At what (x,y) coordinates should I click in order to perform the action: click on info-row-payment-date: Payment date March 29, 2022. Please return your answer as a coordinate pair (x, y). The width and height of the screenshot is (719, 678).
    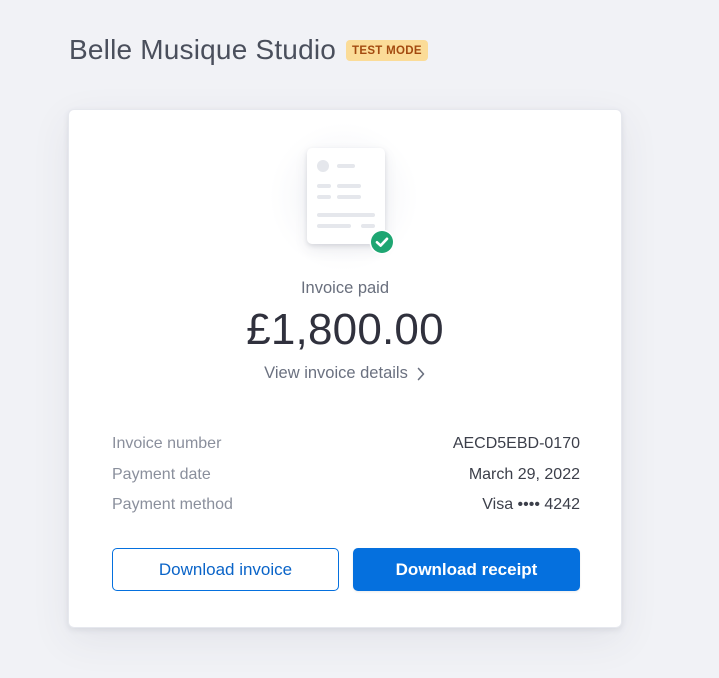
    Looking at the image, I should click on (346, 475).